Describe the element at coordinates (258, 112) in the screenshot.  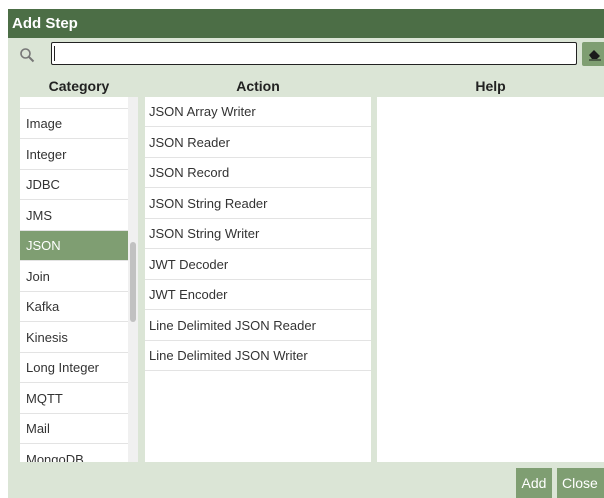
I see `action-item: JSON Array Writer` at that location.